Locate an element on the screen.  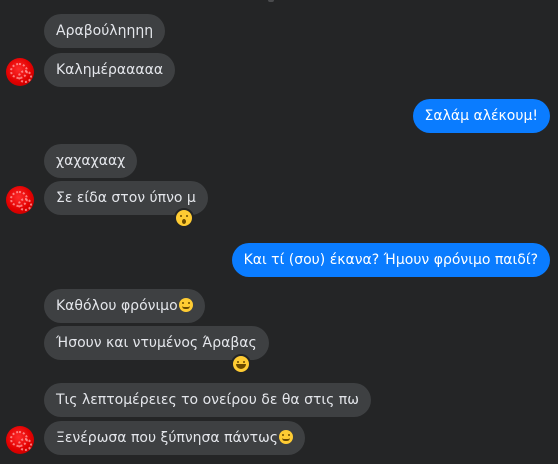
astonished-face-icon is located at coordinates (184, 218).